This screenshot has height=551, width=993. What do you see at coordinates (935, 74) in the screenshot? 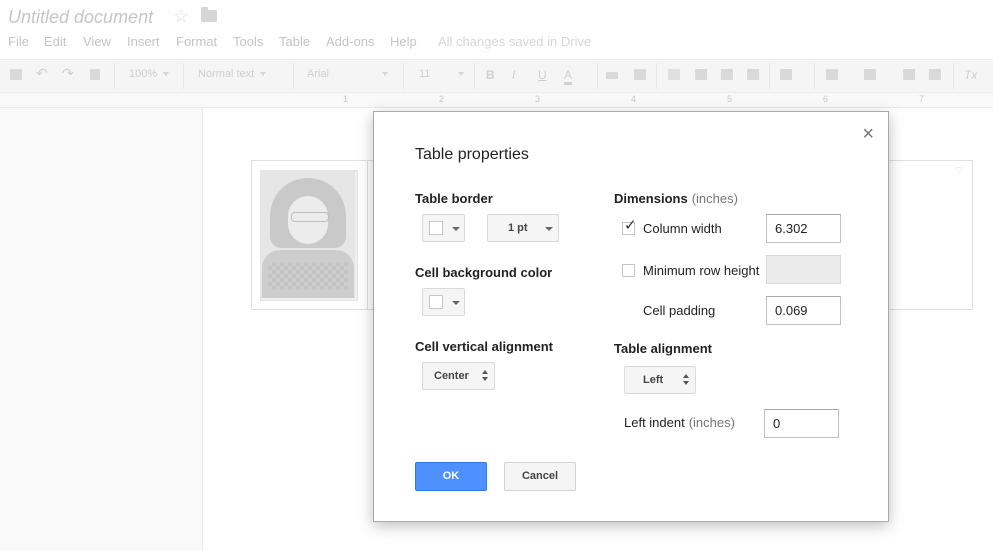
I see `increase-indent-icon` at bounding box center [935, 74].